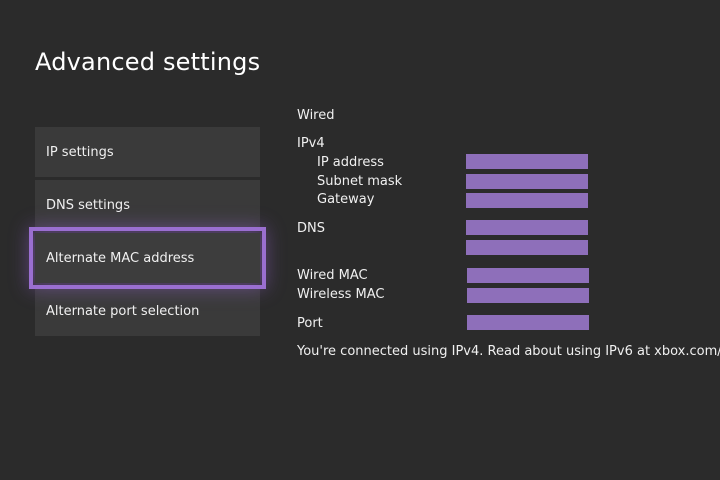 This screenshot has width=720, height=480. I want to click on wired-mac-label: Wired MAC, so click(332, 275).